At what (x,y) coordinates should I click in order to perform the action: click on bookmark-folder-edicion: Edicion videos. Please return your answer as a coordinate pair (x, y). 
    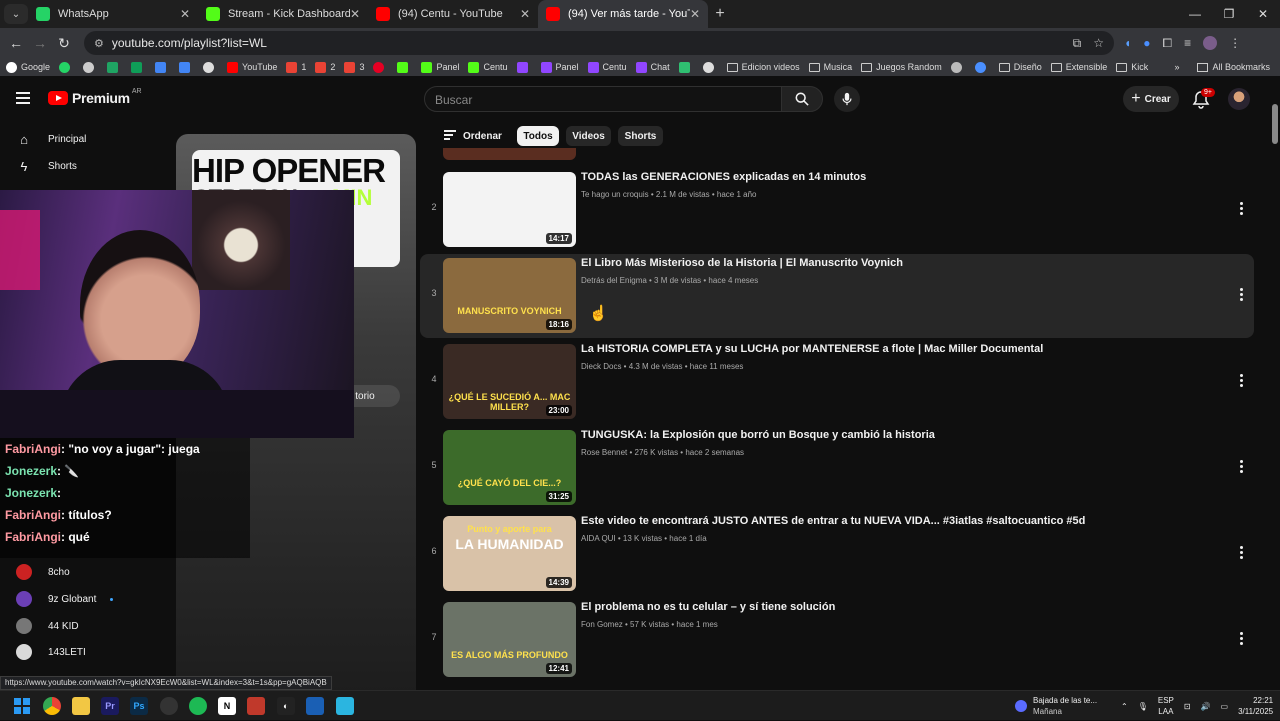
    Looking at the image, I should click on (763, 67).